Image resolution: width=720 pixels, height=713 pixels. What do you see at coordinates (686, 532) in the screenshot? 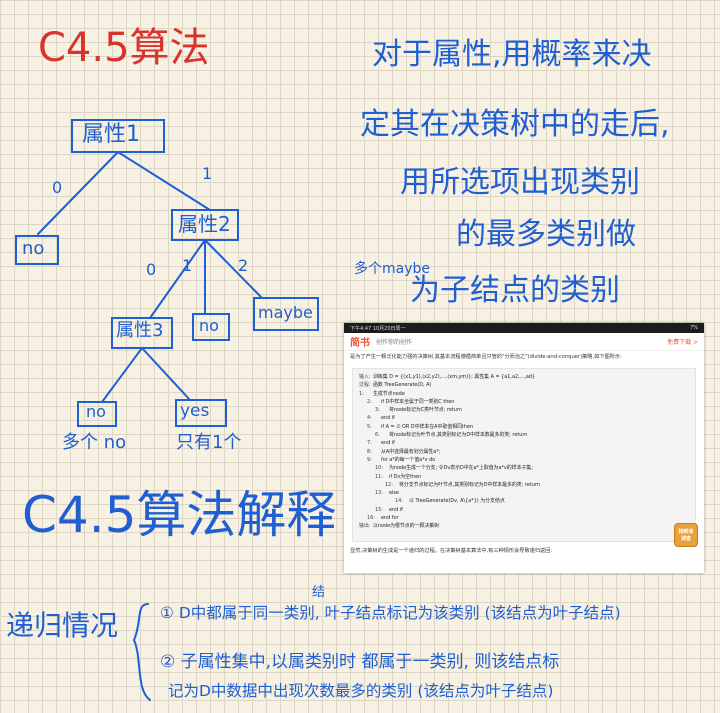
I see `promo-badge-top: 抢鲜读` at bounding box center [686, 532].